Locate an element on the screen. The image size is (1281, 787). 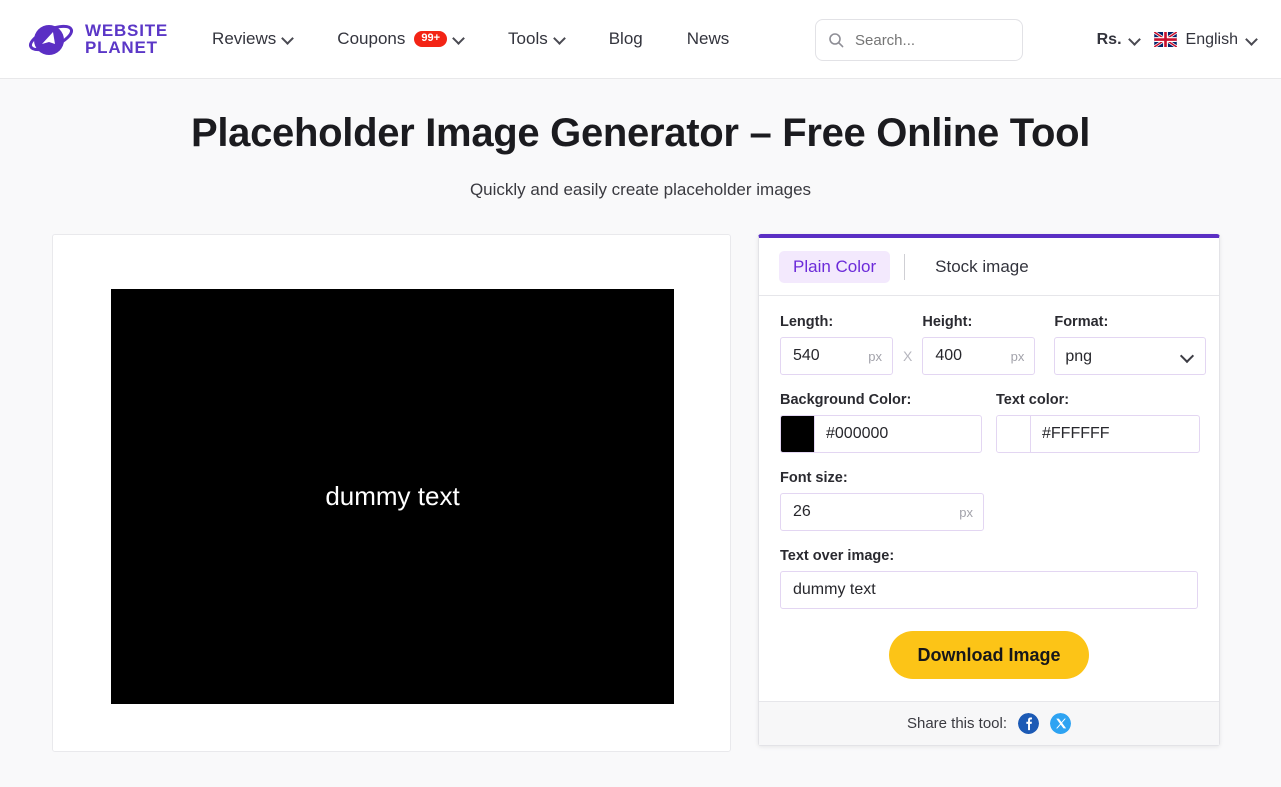
length-unit: px is located at coordinates (875, 356).